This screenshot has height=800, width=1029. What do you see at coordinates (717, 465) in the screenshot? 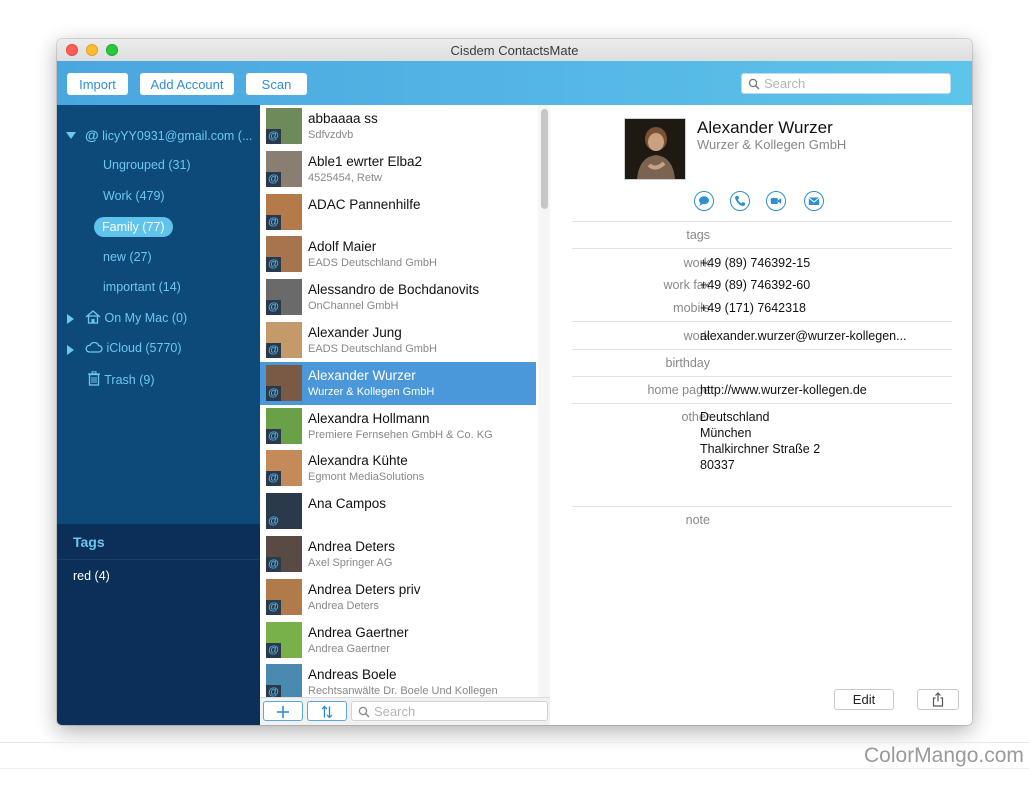
I see `address-line-zip: 80337` at bounding box center [717, 465].